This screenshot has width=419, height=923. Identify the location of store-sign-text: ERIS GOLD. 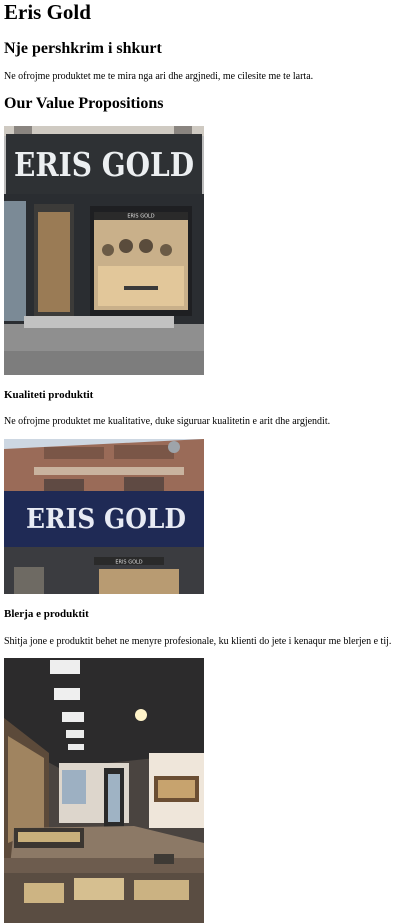
(104, 164).